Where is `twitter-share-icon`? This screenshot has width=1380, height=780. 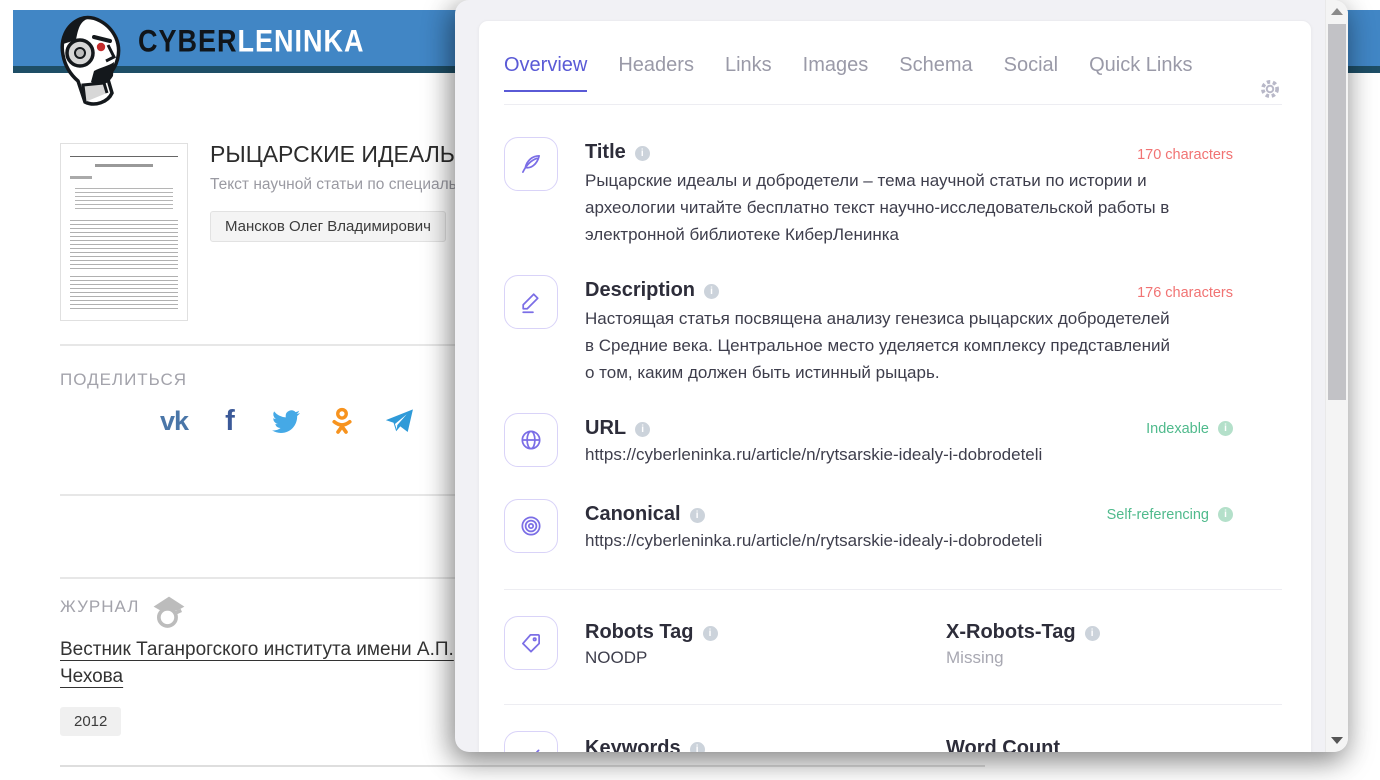 twitter-share-icon is located at coordinates (286, 421).